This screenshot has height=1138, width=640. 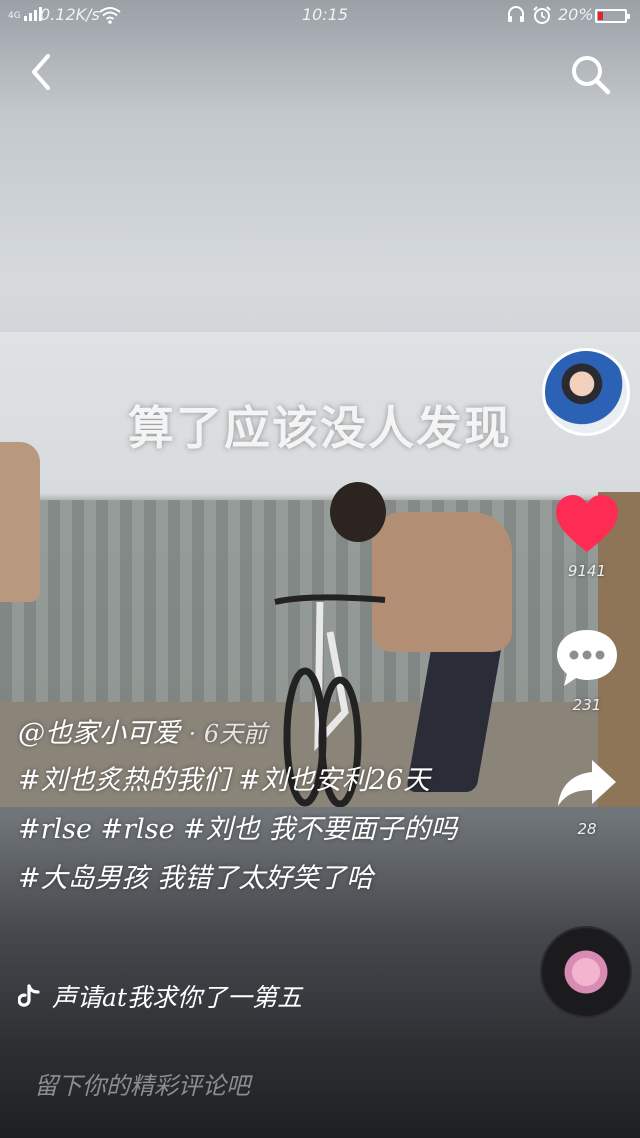 I want to click on music-disc, so click(x=586, y=972).